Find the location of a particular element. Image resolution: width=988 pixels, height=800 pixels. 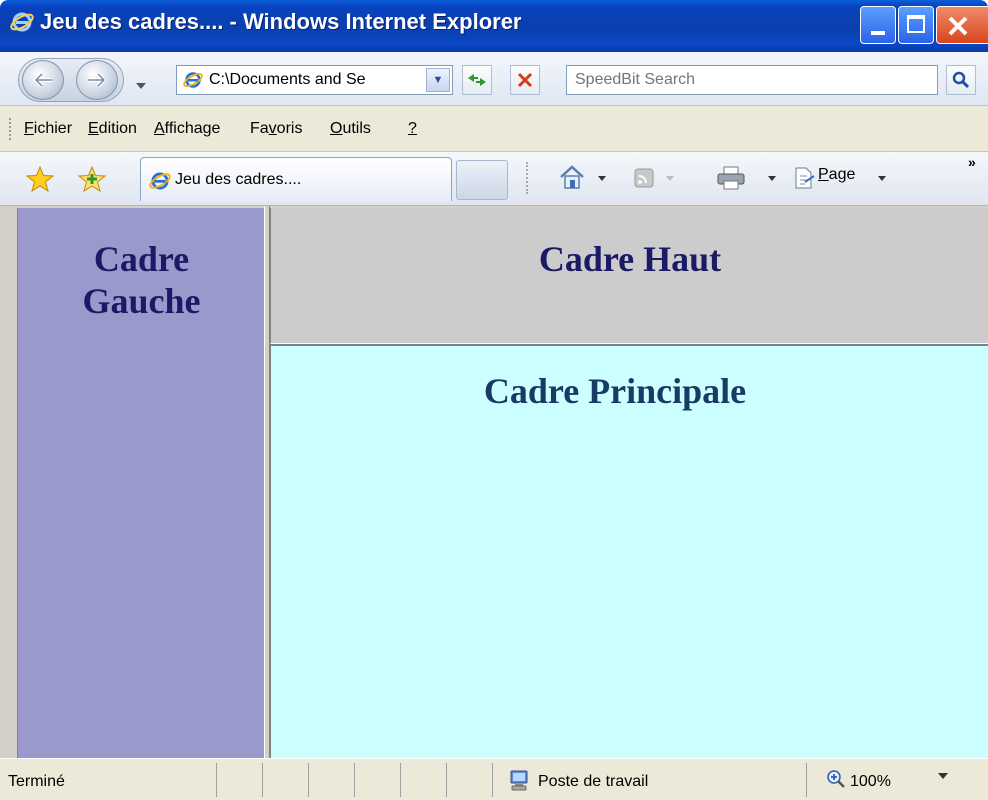

favorites-star-icon is located at coordinates (40, 179).